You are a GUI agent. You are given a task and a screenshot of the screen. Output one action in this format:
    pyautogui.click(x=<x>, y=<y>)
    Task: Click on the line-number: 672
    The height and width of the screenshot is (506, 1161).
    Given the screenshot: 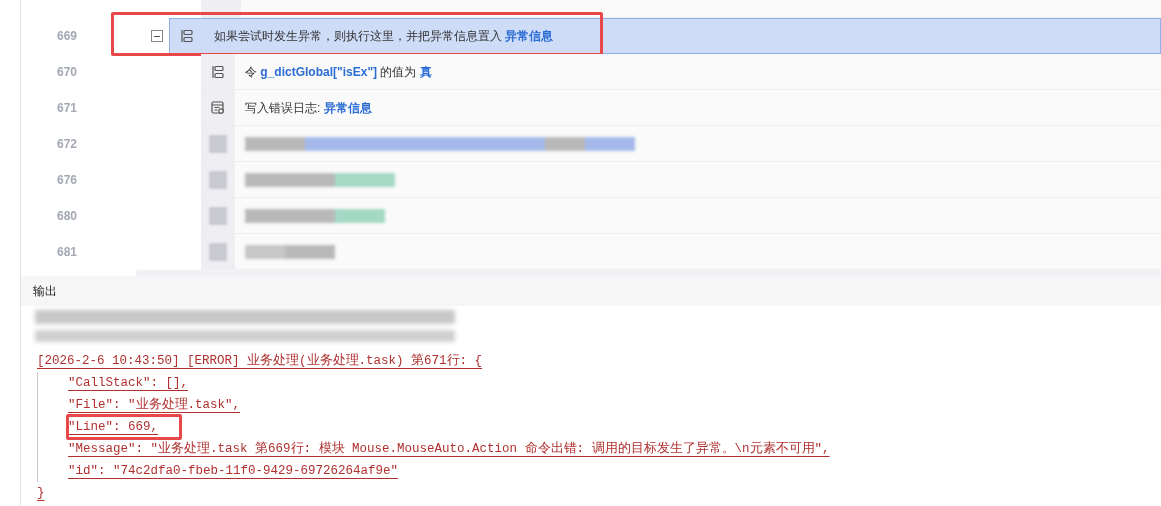 What is the action you would take?
    pyautogui.click(x=67, y=144)
    